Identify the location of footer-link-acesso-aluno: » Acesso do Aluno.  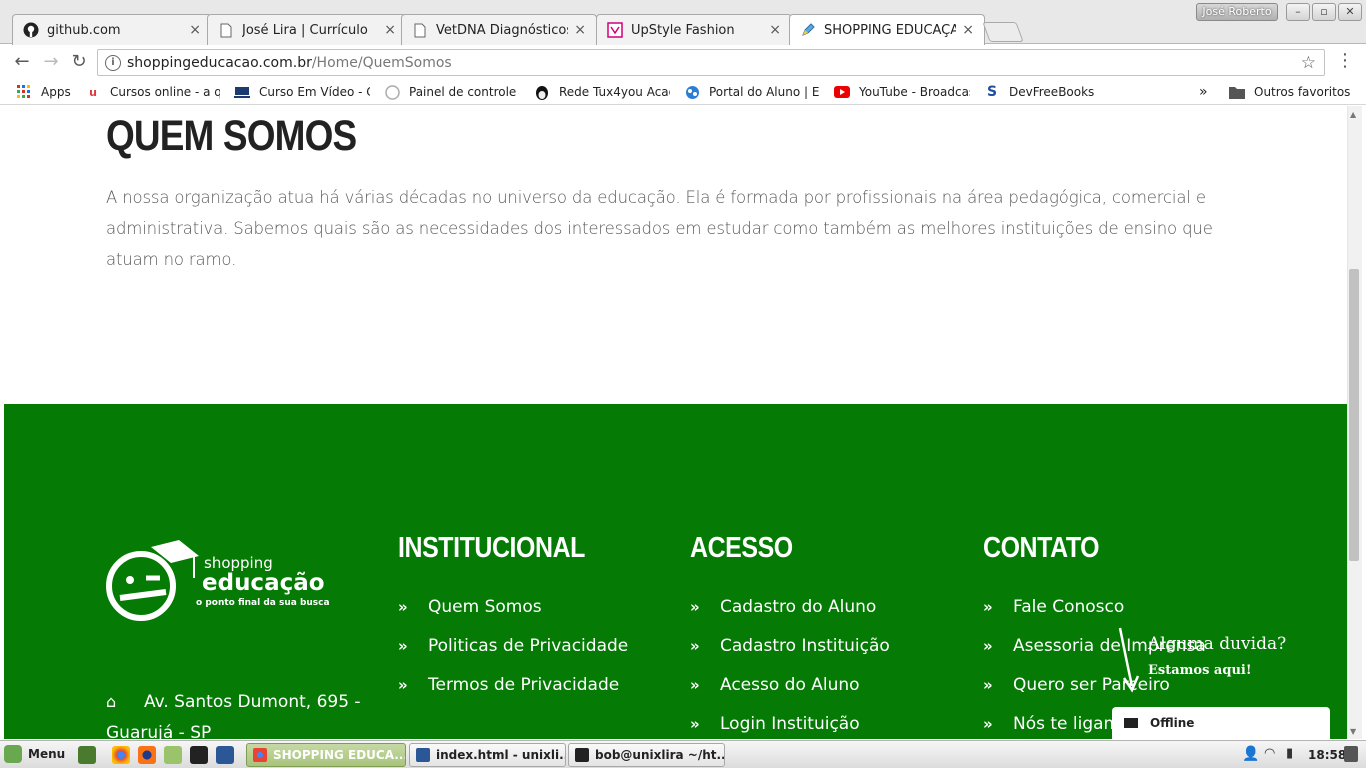
(775, 685).